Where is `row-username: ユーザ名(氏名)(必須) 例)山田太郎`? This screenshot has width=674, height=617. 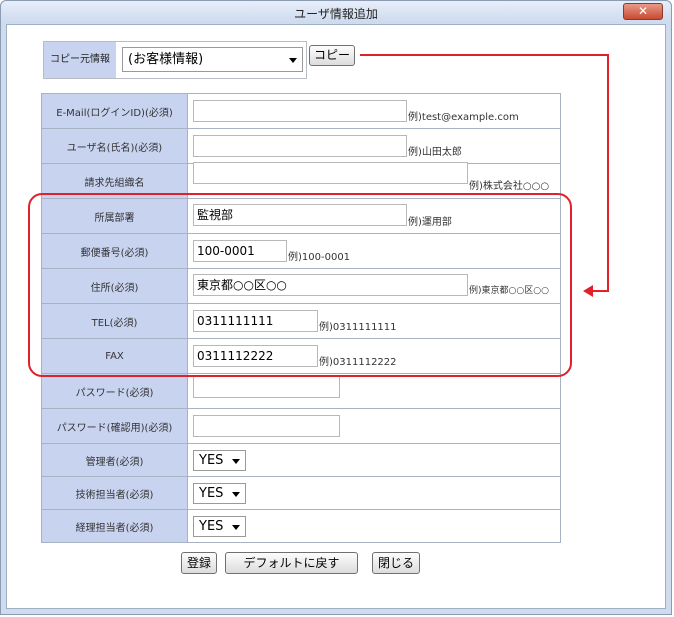
row-username: ユーザ名(氏名)(必須) 例)山田太郎 is located at coordinates (301, 146).